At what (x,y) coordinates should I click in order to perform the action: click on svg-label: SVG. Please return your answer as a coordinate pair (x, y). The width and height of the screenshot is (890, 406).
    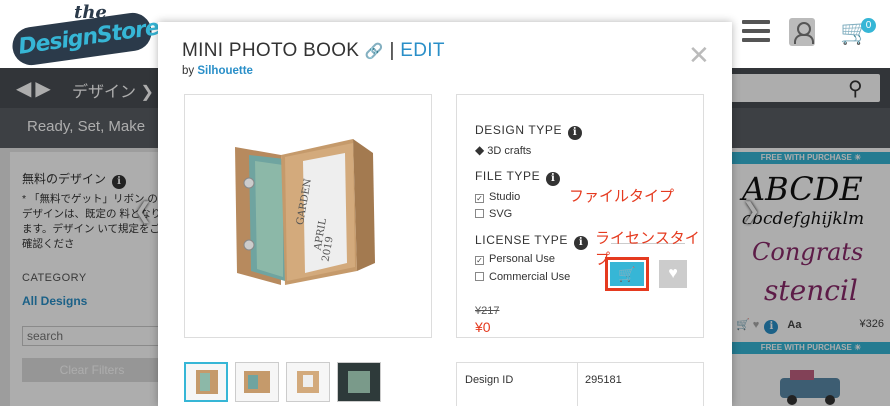
    Looking at the image, I should click on (501, 214).